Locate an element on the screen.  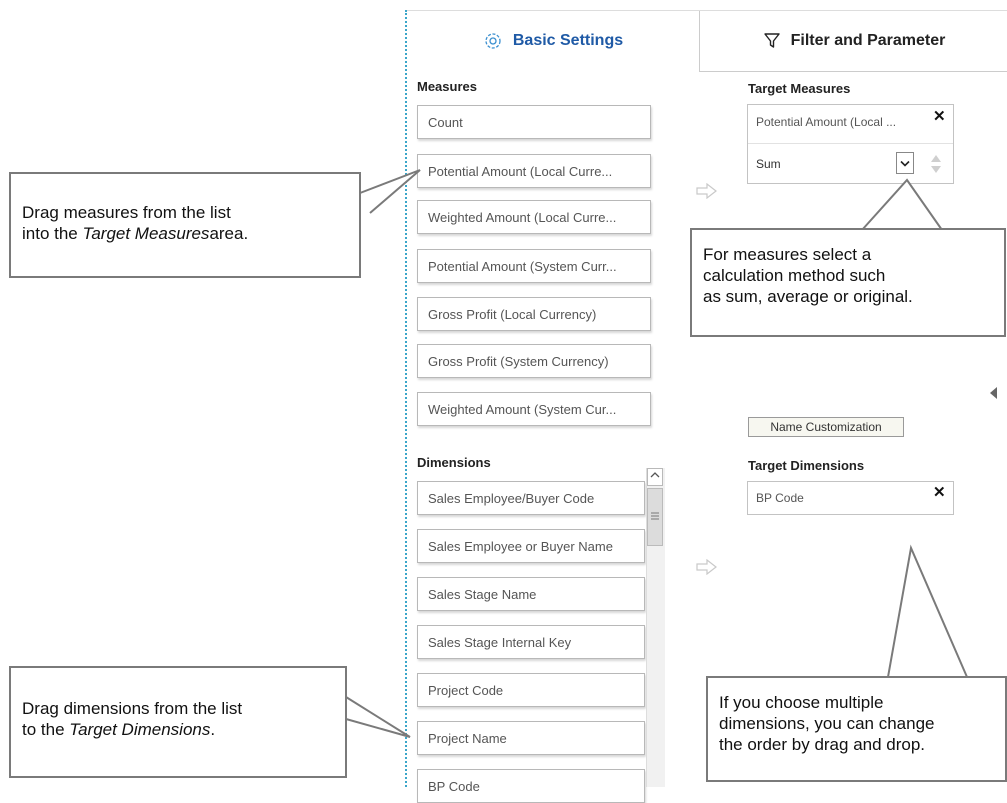
grip-icon is located at coordinates (655, 516).